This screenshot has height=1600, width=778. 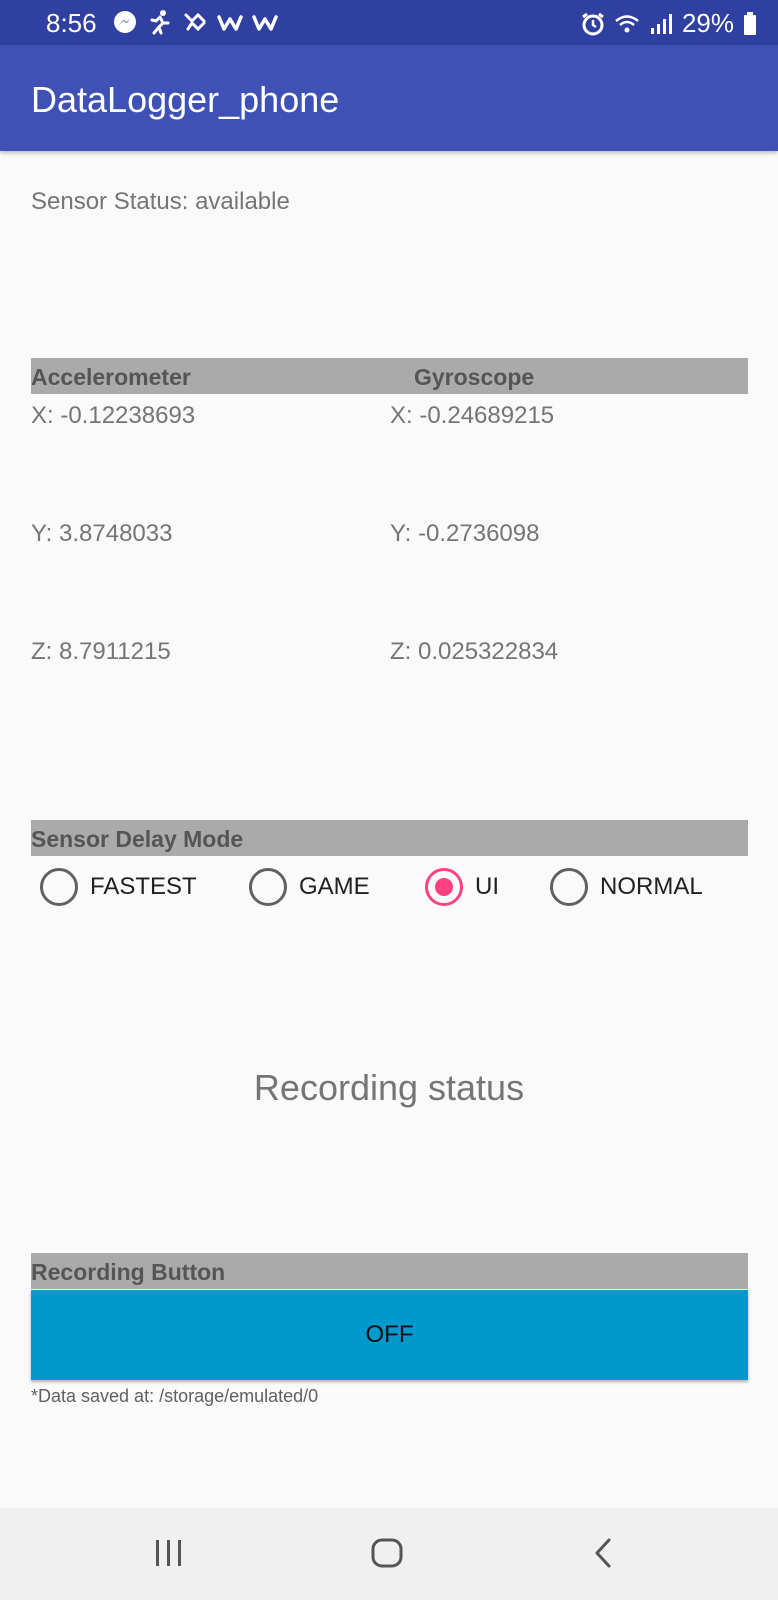 I want to click on radio-game: GAME, so click(x=309, y=887).